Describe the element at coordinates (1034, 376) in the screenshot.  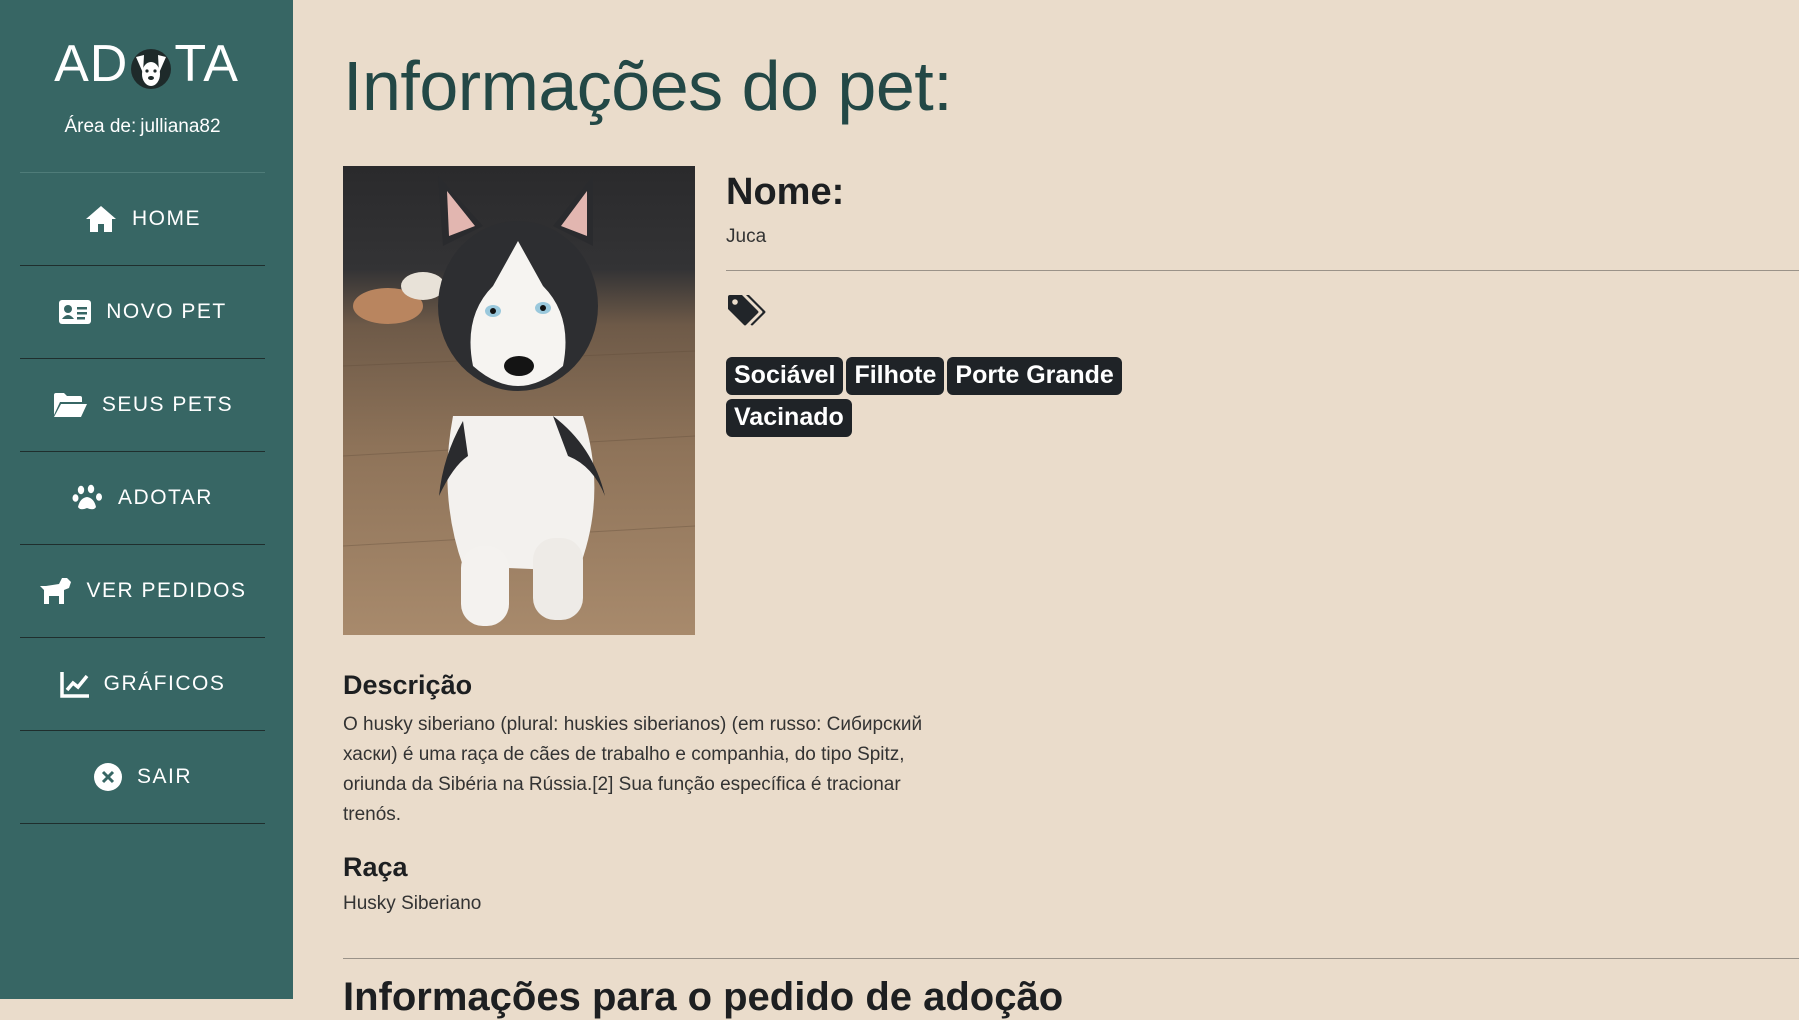
I see `tag-badge: Porte Grande` at that location.